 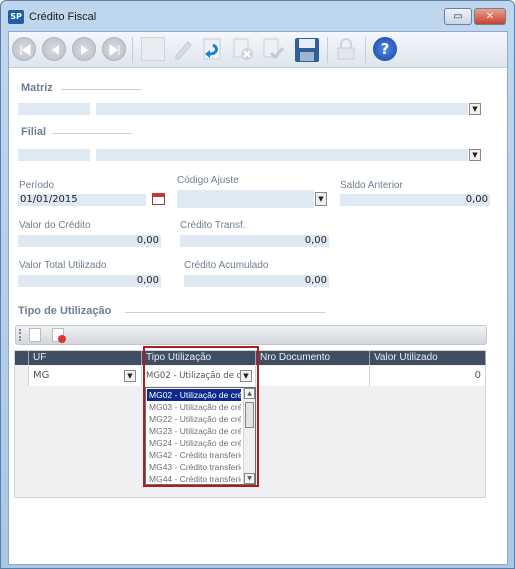 I want to click on dropdown-option: MG24 - Utilização de crédito, so click(x=194, y=443).